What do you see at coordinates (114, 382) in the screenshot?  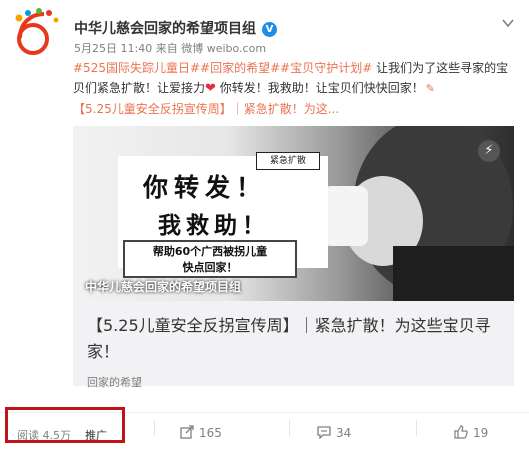 I see `article-source: 回家的希望` at bounding box center [114, 382].